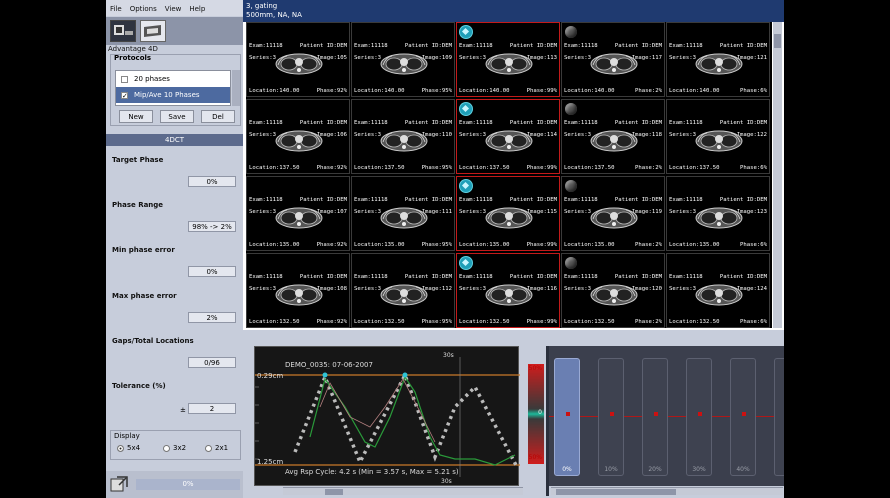 The width and height of the screenshot is (890, 498). I want to click on phase-card, so click(779, 417).